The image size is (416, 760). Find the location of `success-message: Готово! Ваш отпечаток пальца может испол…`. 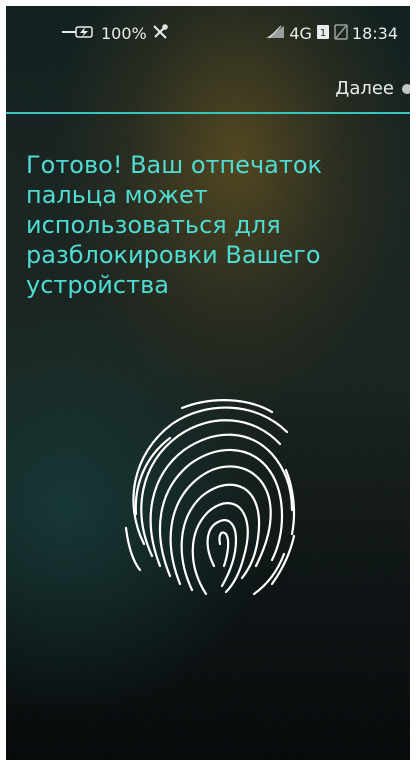

success-message: Готово! Ваш отпечаток пальца может испол… is located at coordinates (174, 225).